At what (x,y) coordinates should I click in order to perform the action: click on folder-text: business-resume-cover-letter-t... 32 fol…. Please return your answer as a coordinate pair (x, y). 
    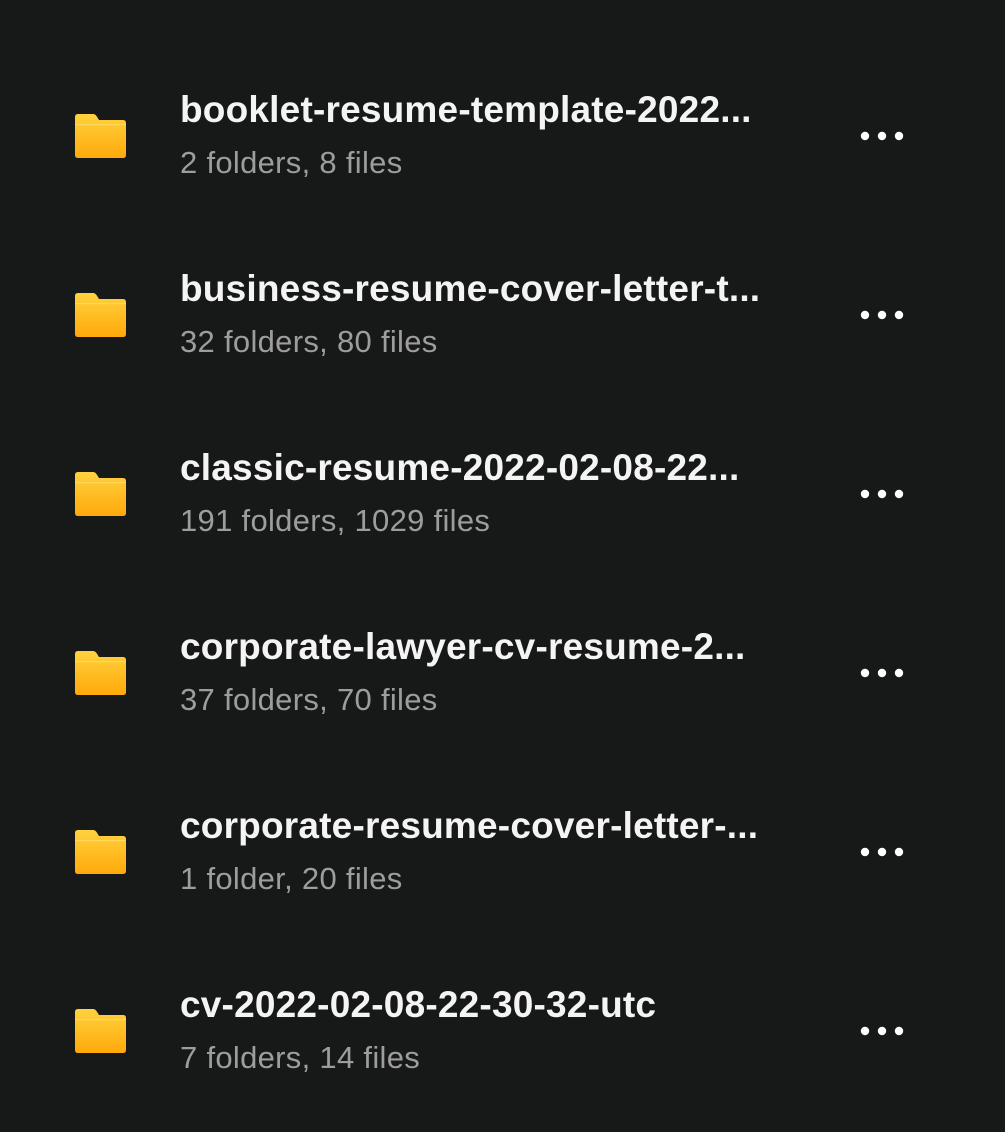
    Looking at the image, I should click on (502, 314).